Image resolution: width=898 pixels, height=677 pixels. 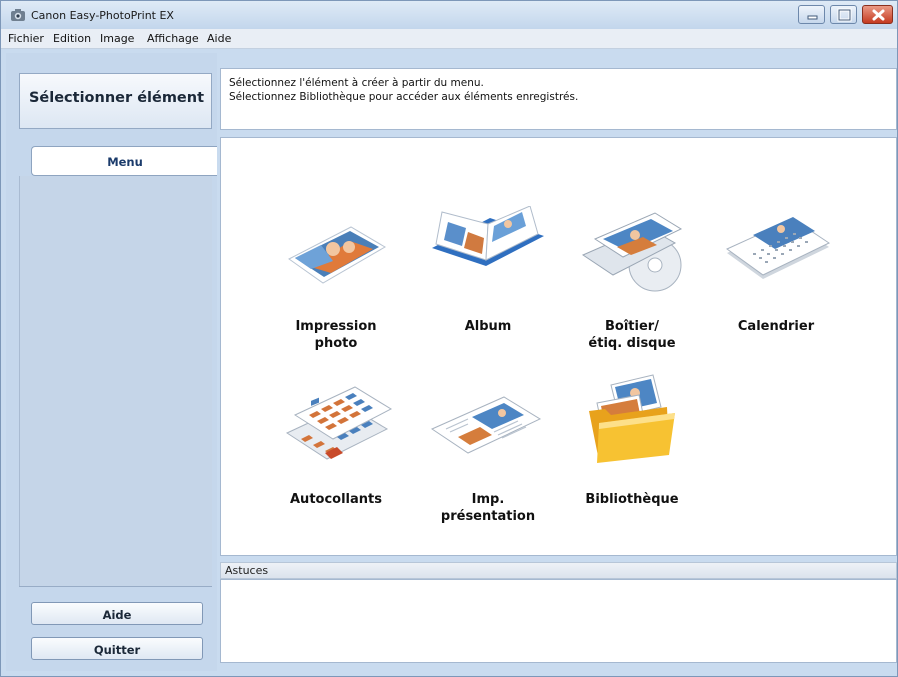 What do you see at coordinates (632, 343) in the screenshot?
I see `item-disc-label-label-2: étiq. disque` at bounding box center [632, 343].